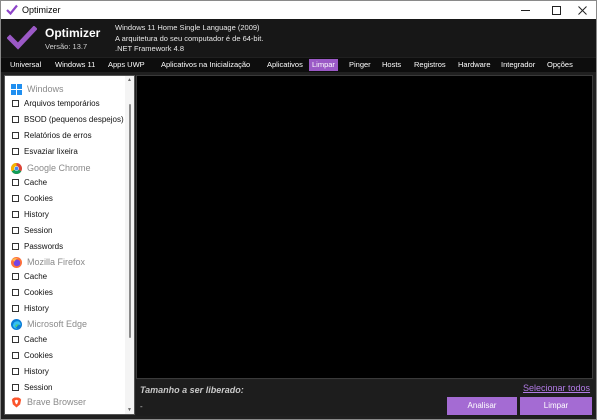  What do you see at coordinates (187, 27) in the screenshot?
I see `os-info: Windows 11 Home Single Language (2009)` at bounding box center [187, 27].